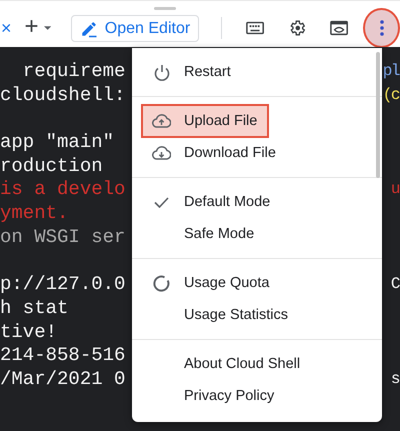 The height and width of the screenshot is (431, 400). What do you see at coordinates (47, 28) in the screenshot?
I see `caret-icon` at bounding box center [47, 28].